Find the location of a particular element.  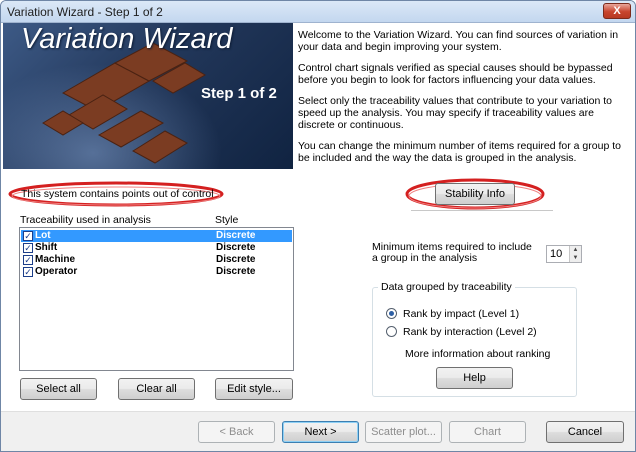

banner-step-indicator: Step 1 of 2 is located at coordinates (239, 93).